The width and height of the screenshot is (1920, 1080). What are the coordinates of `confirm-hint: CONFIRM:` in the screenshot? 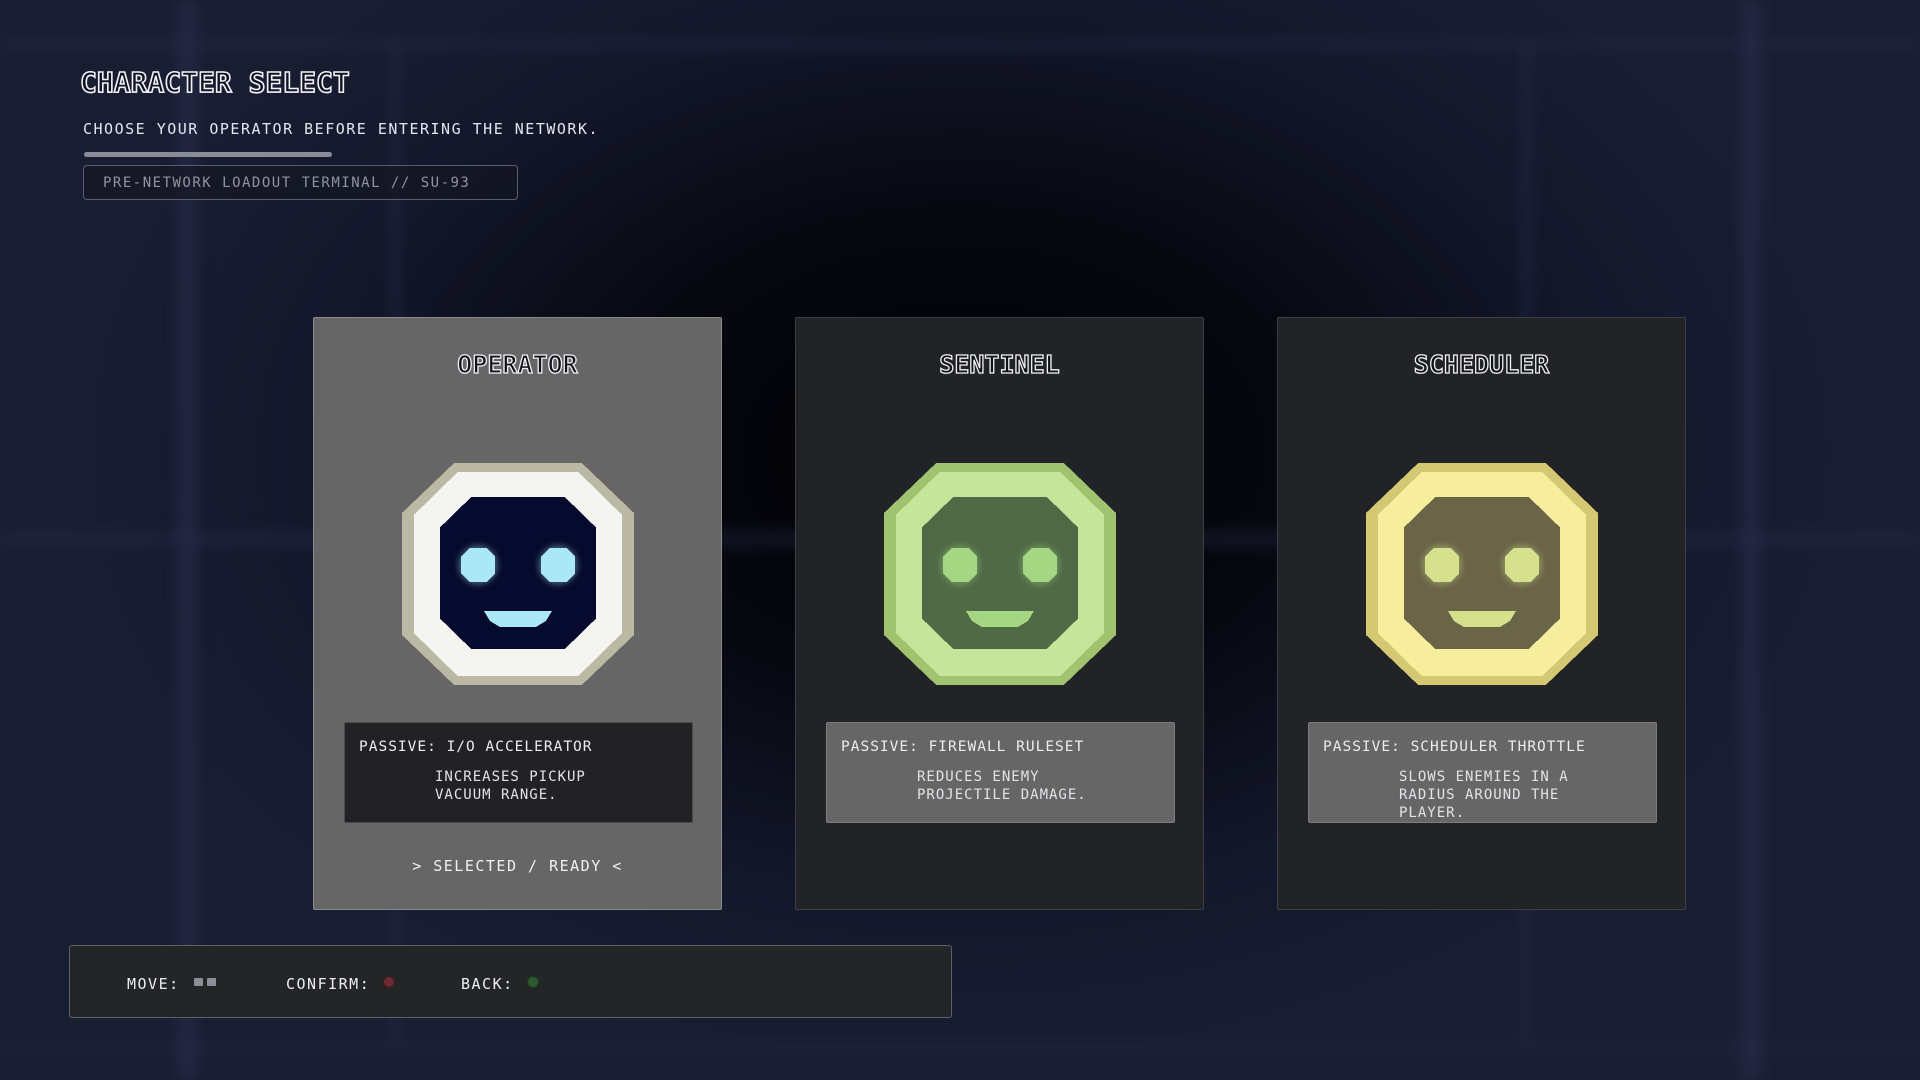 It's located at (340, 984).